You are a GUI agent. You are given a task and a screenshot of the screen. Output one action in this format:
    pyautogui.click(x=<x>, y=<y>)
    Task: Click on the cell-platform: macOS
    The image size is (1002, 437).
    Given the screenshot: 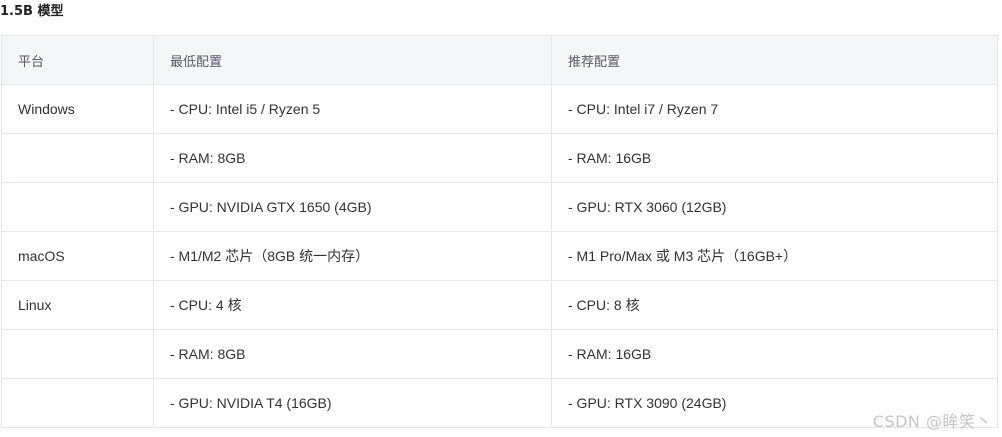 What is the action you would take?
    pyautogui.click(x=77, y=256)
    